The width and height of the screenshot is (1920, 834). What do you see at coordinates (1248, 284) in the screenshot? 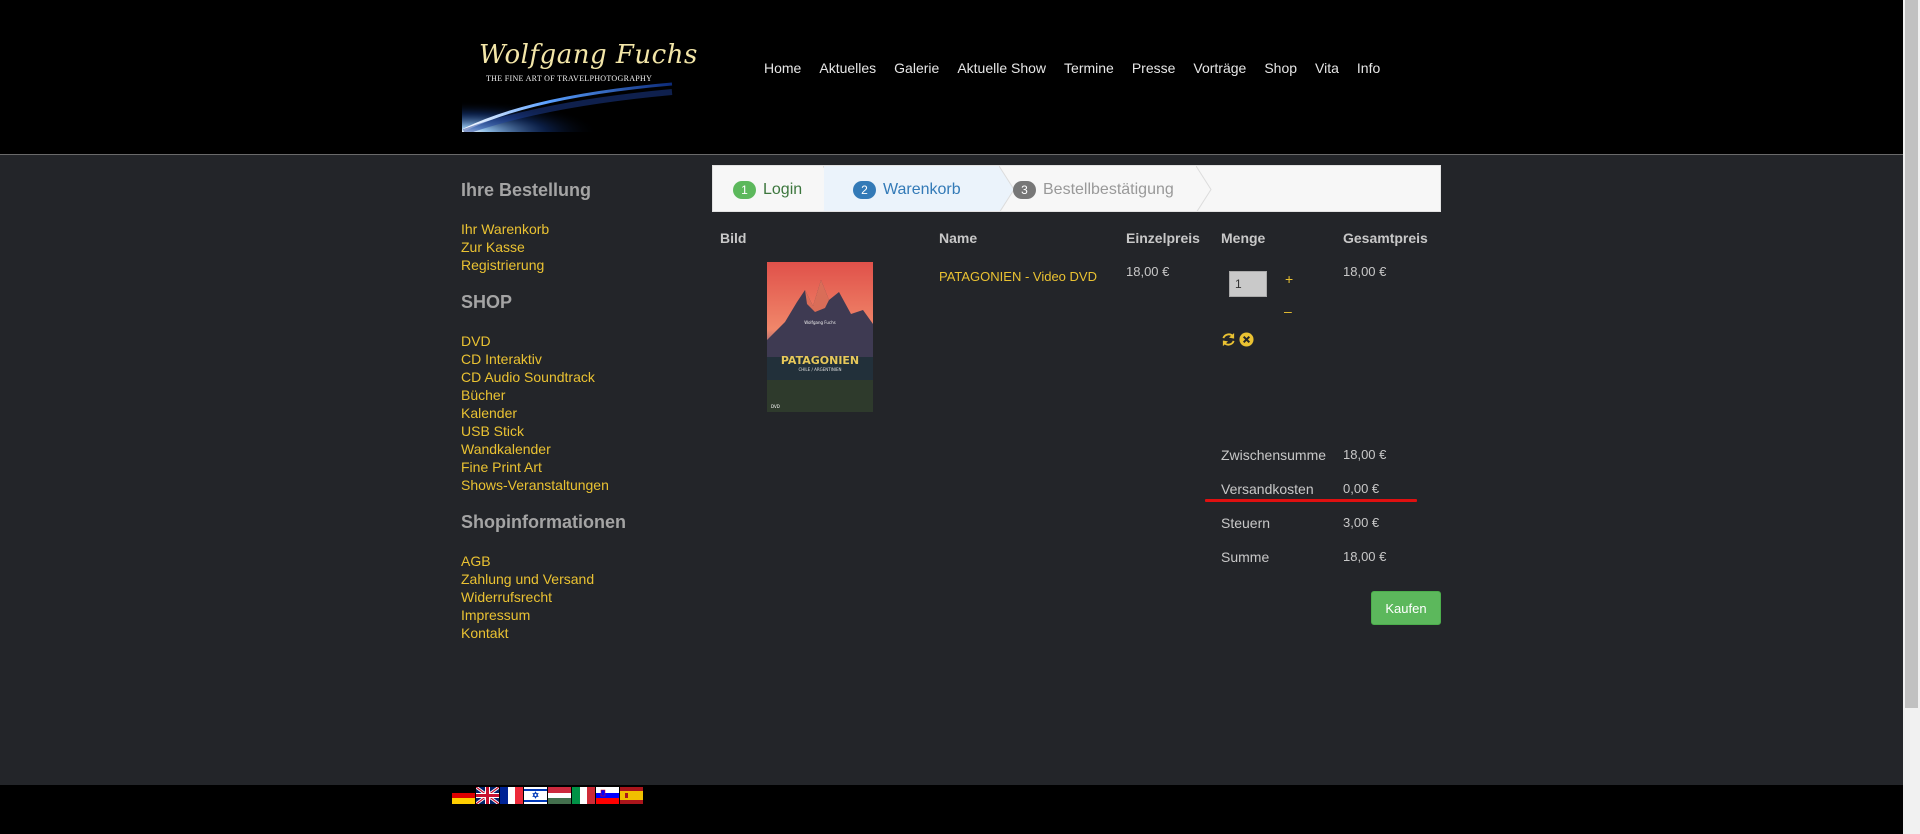
I see `quantity-input` at bounding box center [1248, 284].